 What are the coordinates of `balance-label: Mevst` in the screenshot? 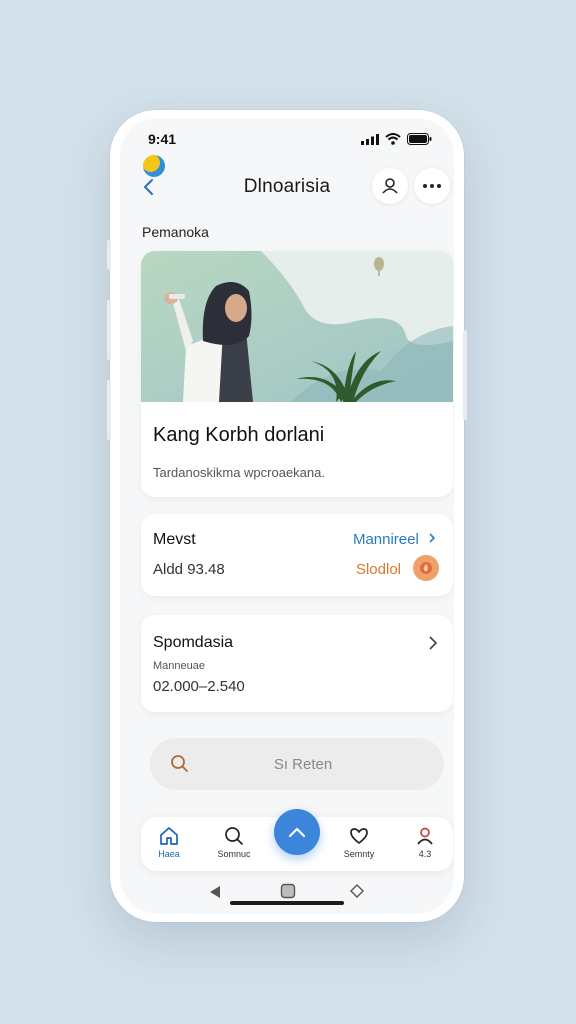 It's located at (174, 539).